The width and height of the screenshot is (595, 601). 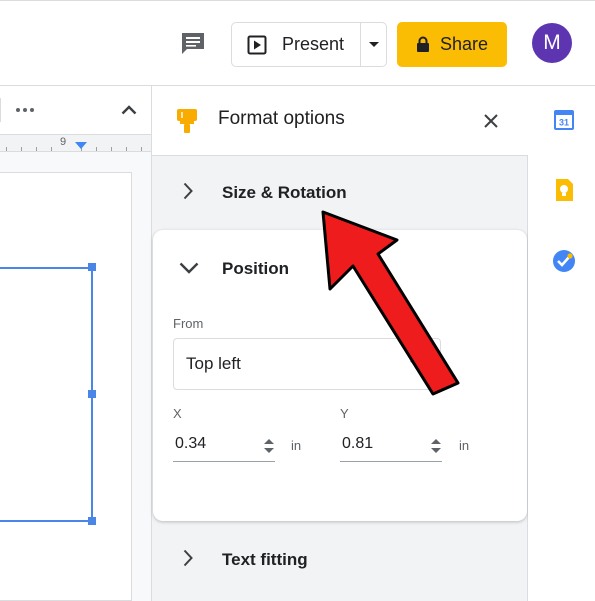 I want to click on panel-title: Format options, so click(x=281, y=118).